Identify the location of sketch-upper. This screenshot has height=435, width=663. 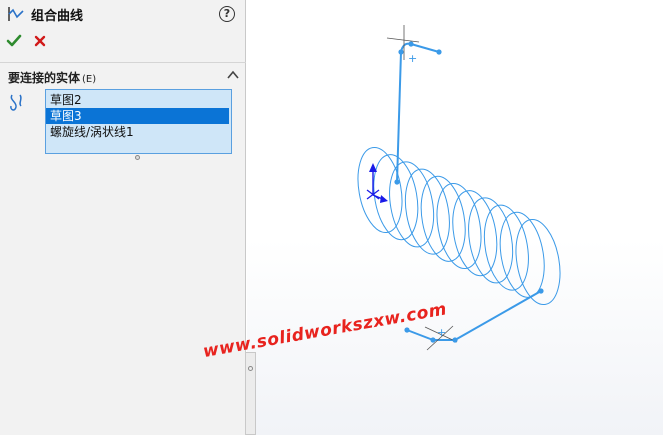
(418, 112).